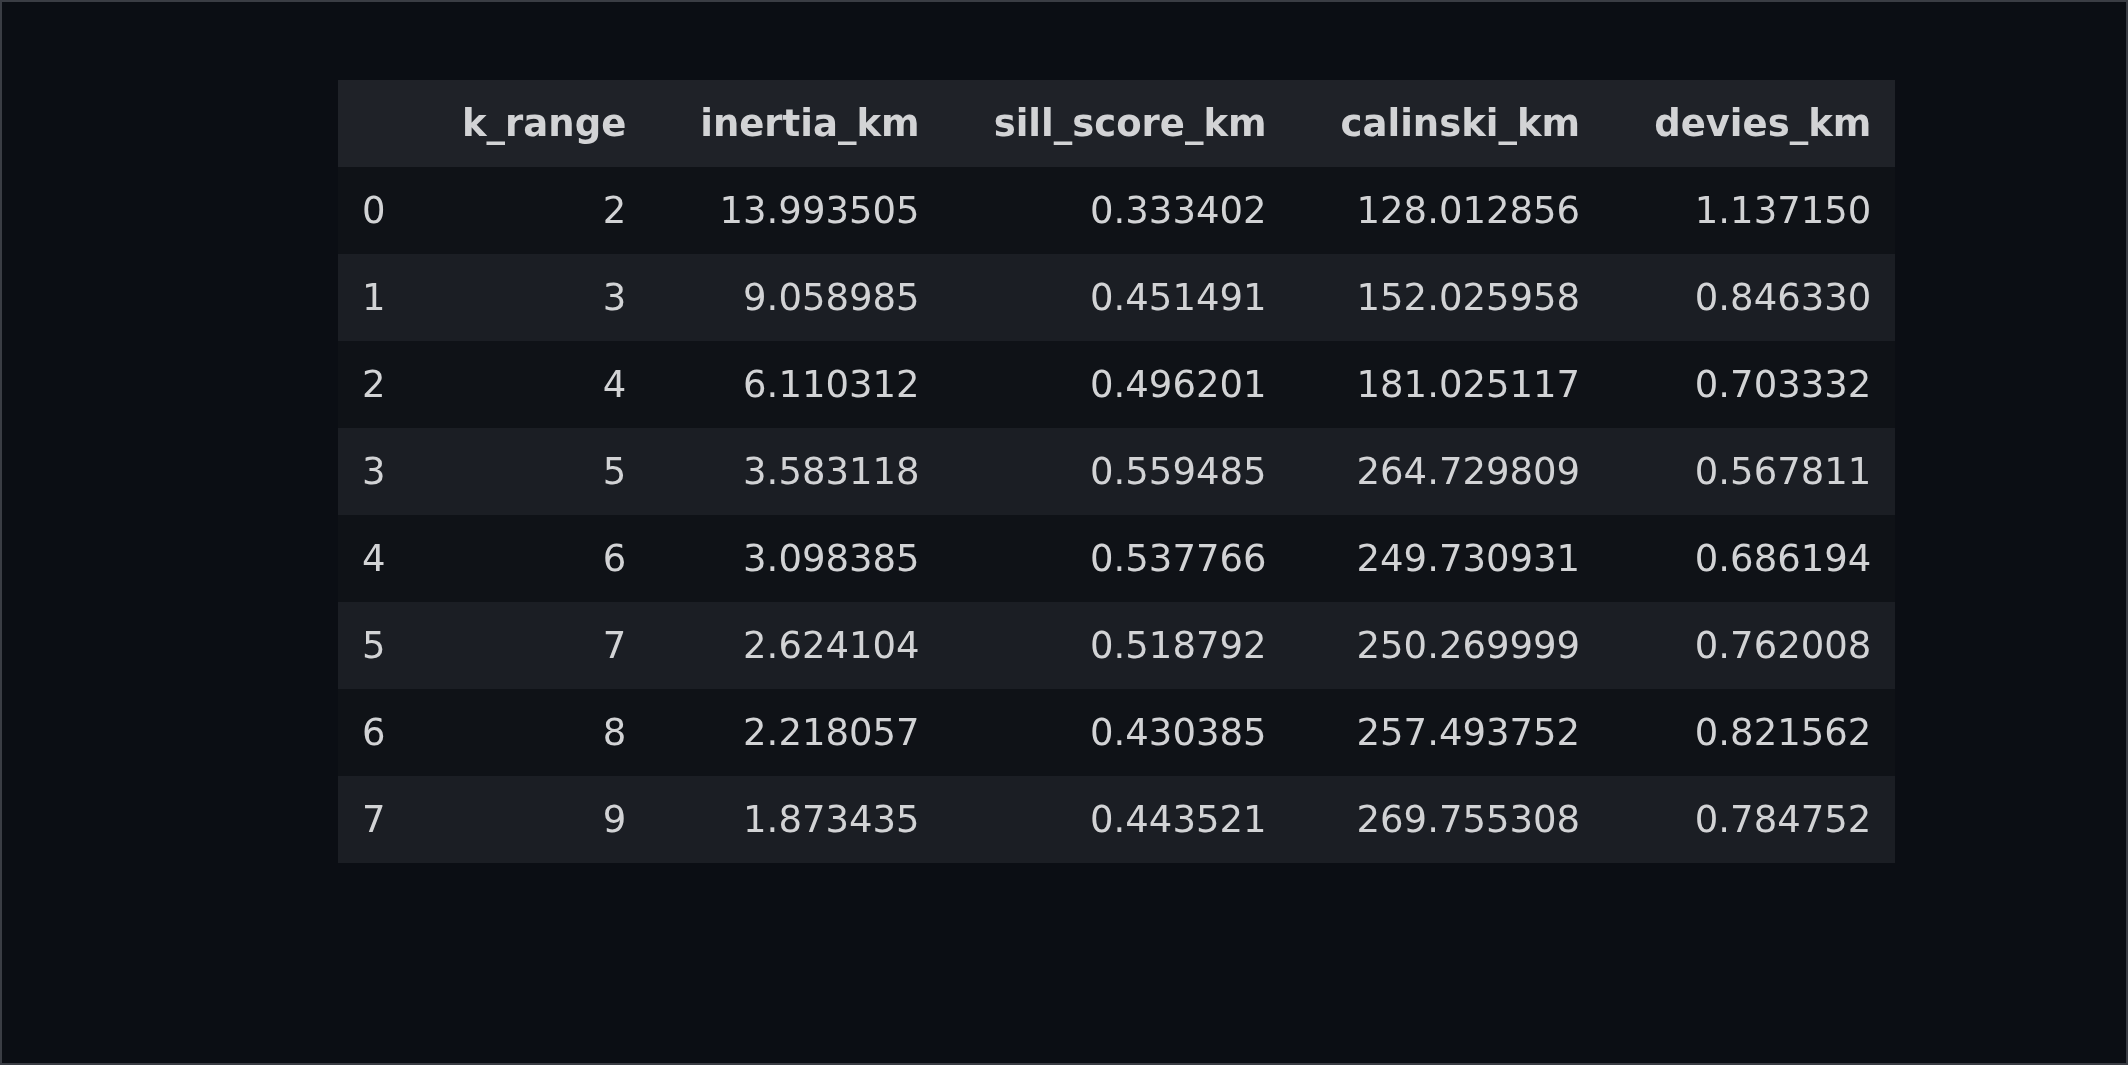 This screenshot has width=2128, height=1065. What do you see at coordinates (797, 123) in the screenshot?
I see `column-header: inertia_km` at bounding box center [797, 123].